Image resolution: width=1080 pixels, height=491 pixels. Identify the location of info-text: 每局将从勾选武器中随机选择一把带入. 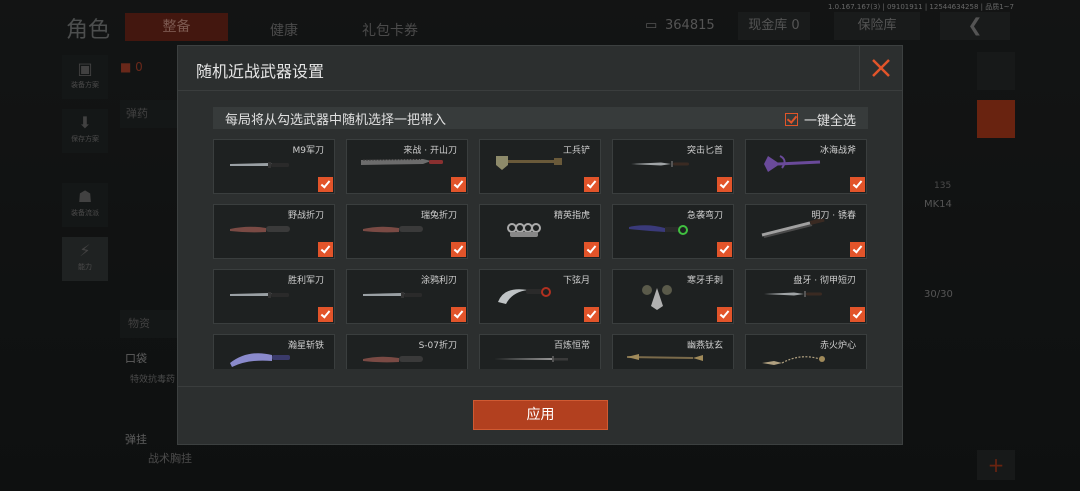
(336, 120).